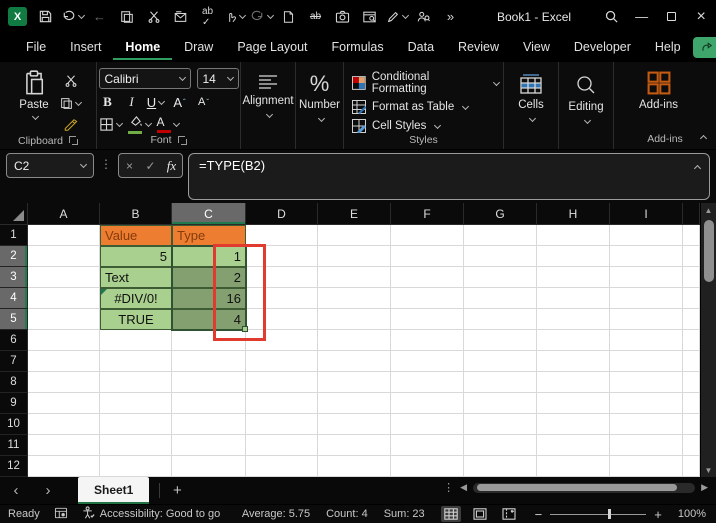 This screenshot has height=523, width=716. I want to click on search-icon, so click(612, 16).